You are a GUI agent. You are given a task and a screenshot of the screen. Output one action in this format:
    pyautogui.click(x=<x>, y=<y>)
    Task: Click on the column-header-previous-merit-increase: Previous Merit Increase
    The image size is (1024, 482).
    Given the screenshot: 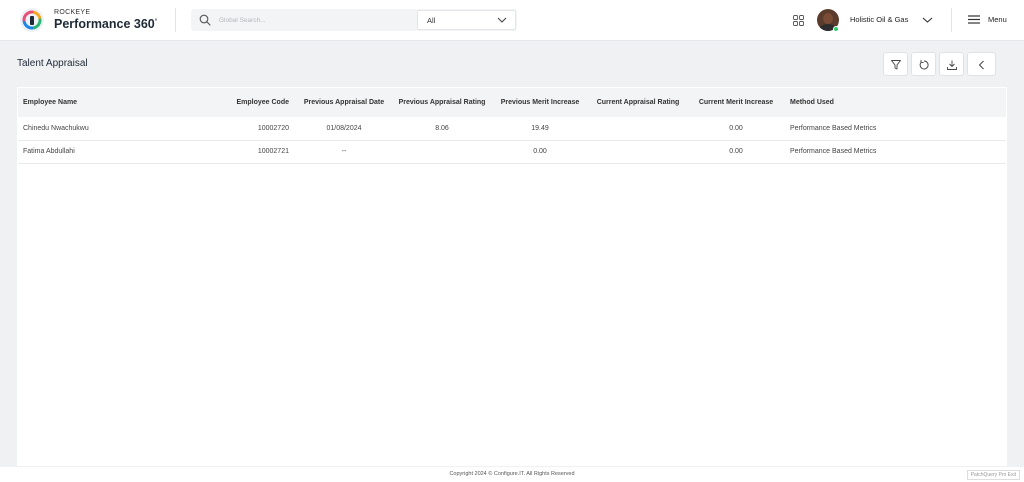 What is the action you would take?
    pyautogui.click(x=540, y=102)
    